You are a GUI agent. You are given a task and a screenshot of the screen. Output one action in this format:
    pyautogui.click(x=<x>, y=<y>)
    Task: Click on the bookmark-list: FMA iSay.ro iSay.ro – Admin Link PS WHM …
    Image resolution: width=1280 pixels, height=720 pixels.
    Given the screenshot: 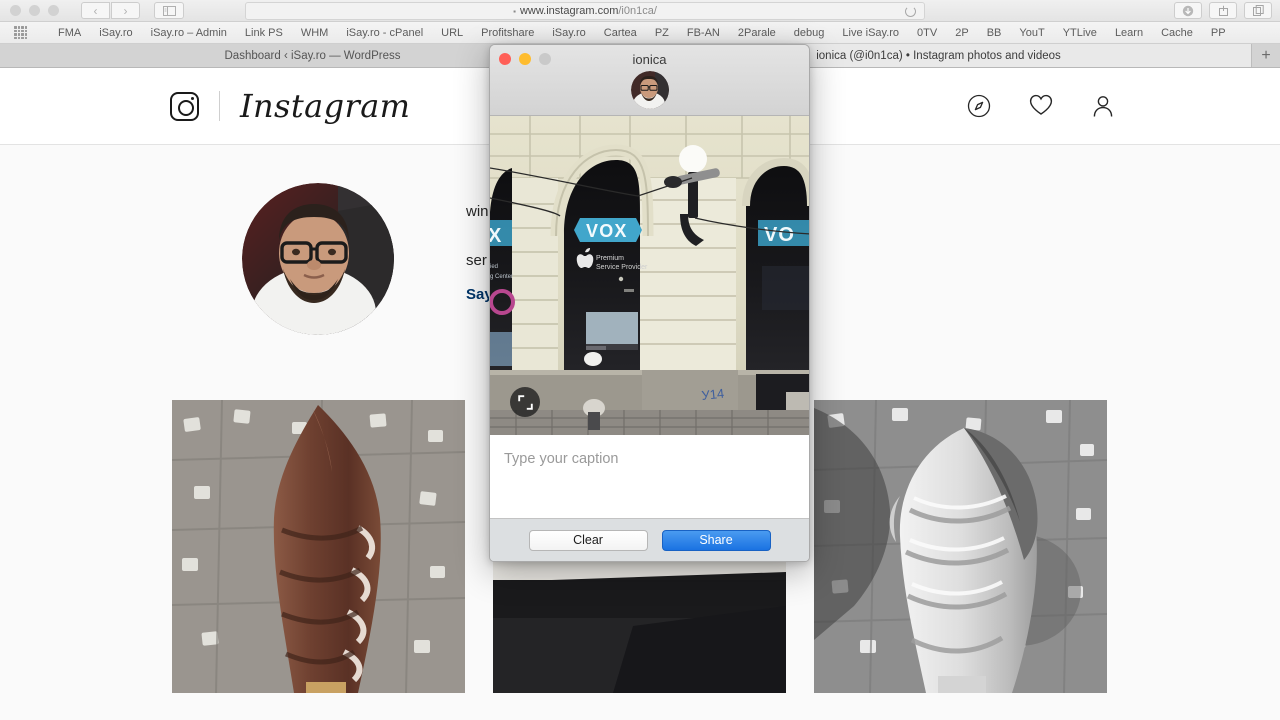 What is the action you would take?
    pyautogui.click(x=642, y=33)
    